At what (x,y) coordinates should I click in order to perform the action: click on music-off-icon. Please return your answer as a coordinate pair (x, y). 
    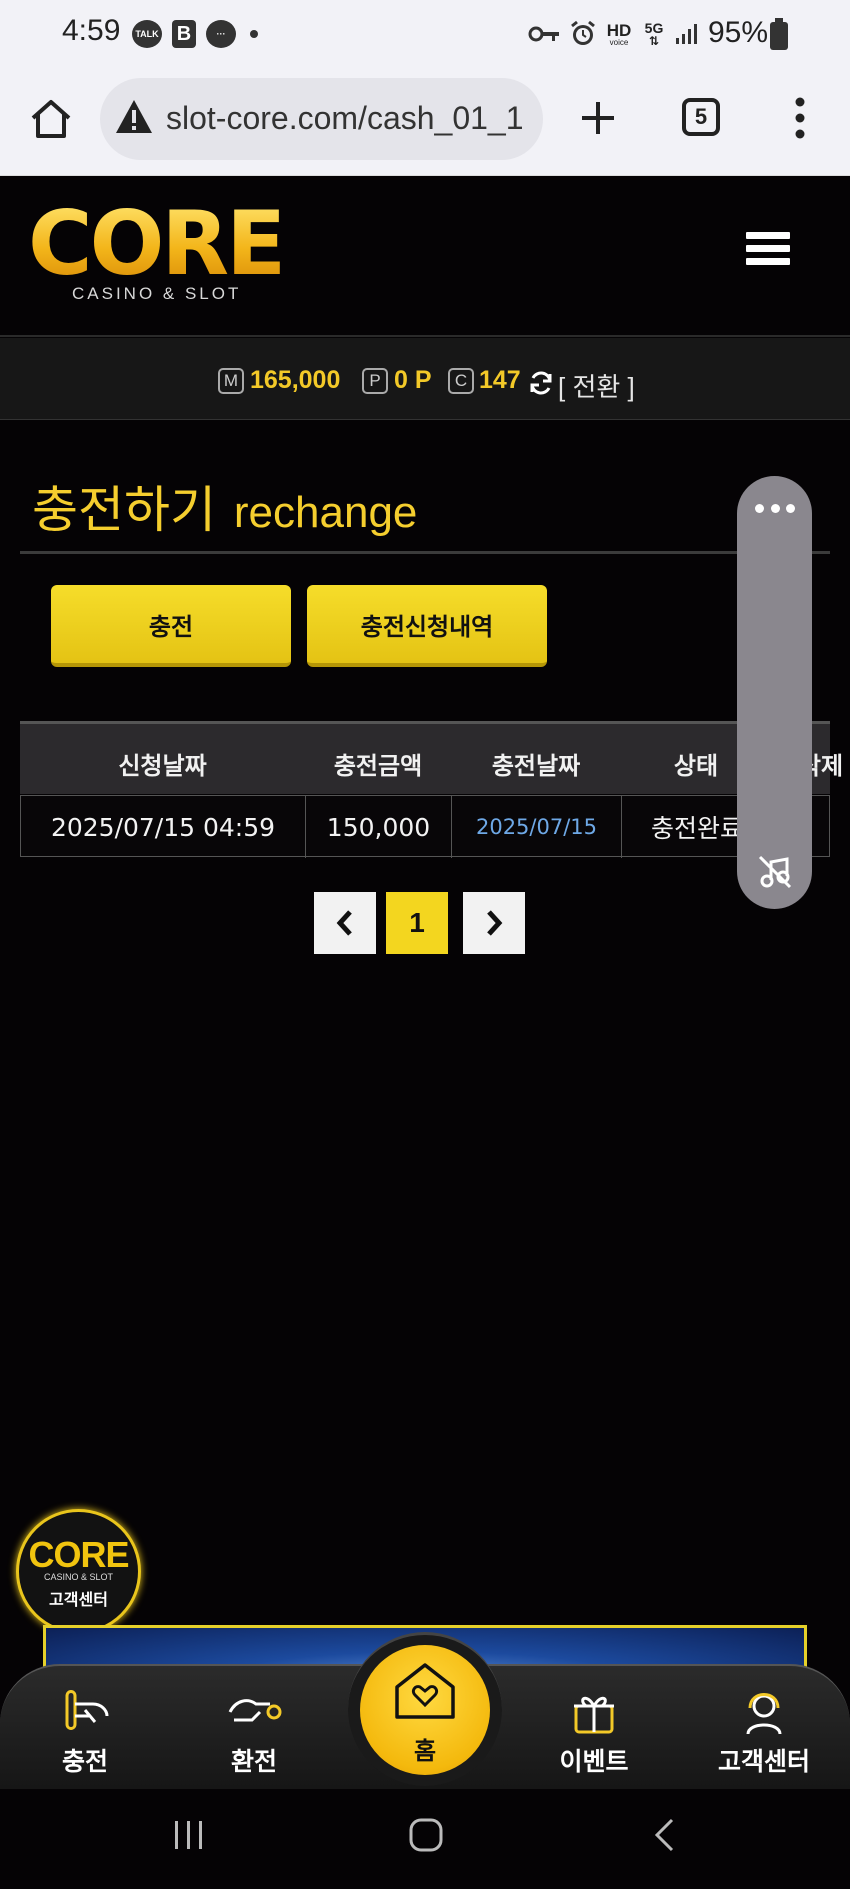
    Looking at the image, I should click on (775, 872).